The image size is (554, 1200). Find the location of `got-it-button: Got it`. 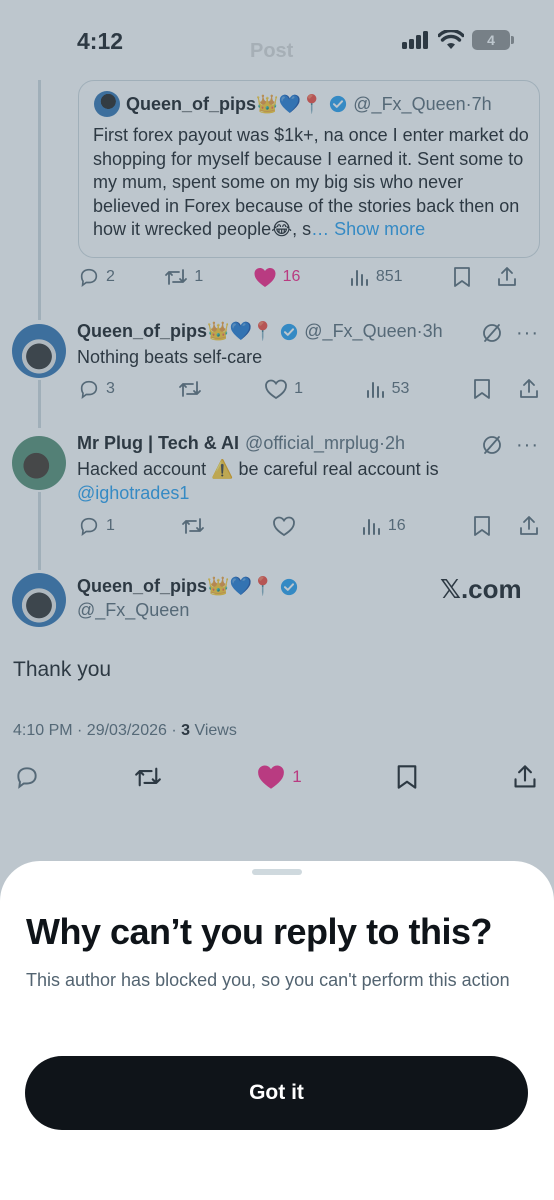

got-it-button: Got it is located at coordinates (276, 1093).